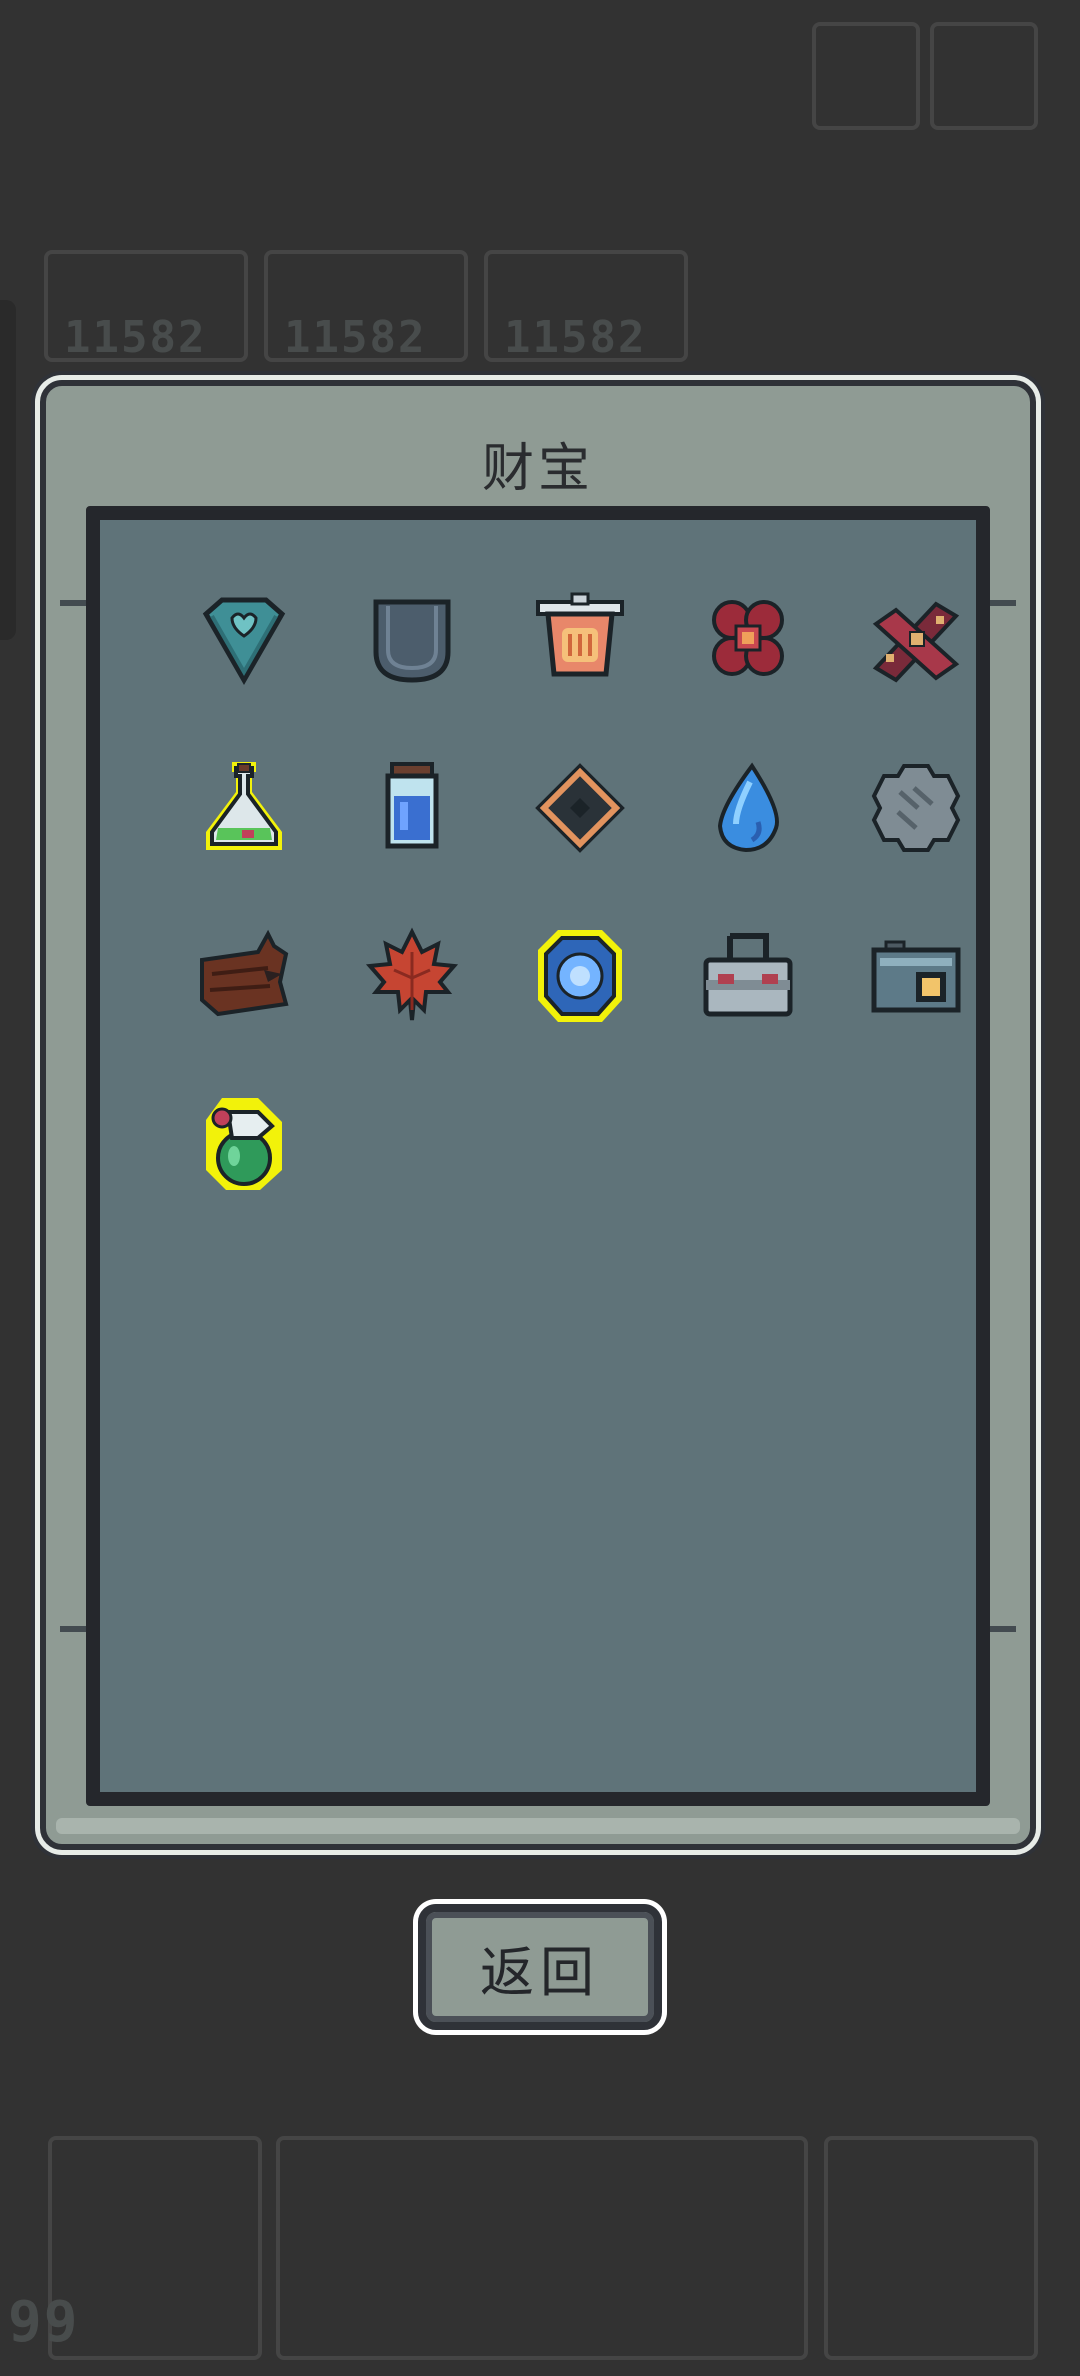 The height and width of the screenshot is (2376, 1080). I want to click on wooden-log-graphic, so click(244, 973).